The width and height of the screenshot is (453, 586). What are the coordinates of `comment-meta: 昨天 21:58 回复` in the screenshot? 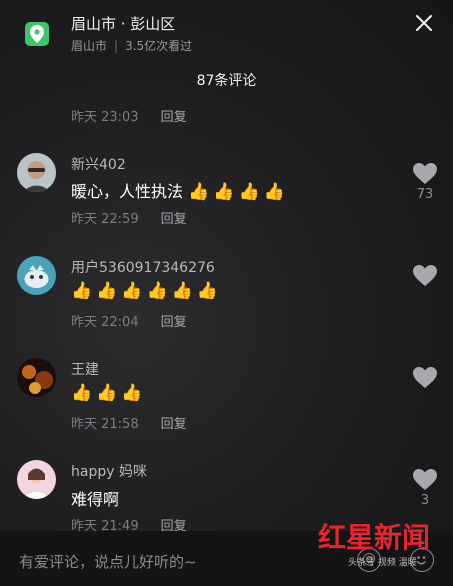 It's located at (129, 422).